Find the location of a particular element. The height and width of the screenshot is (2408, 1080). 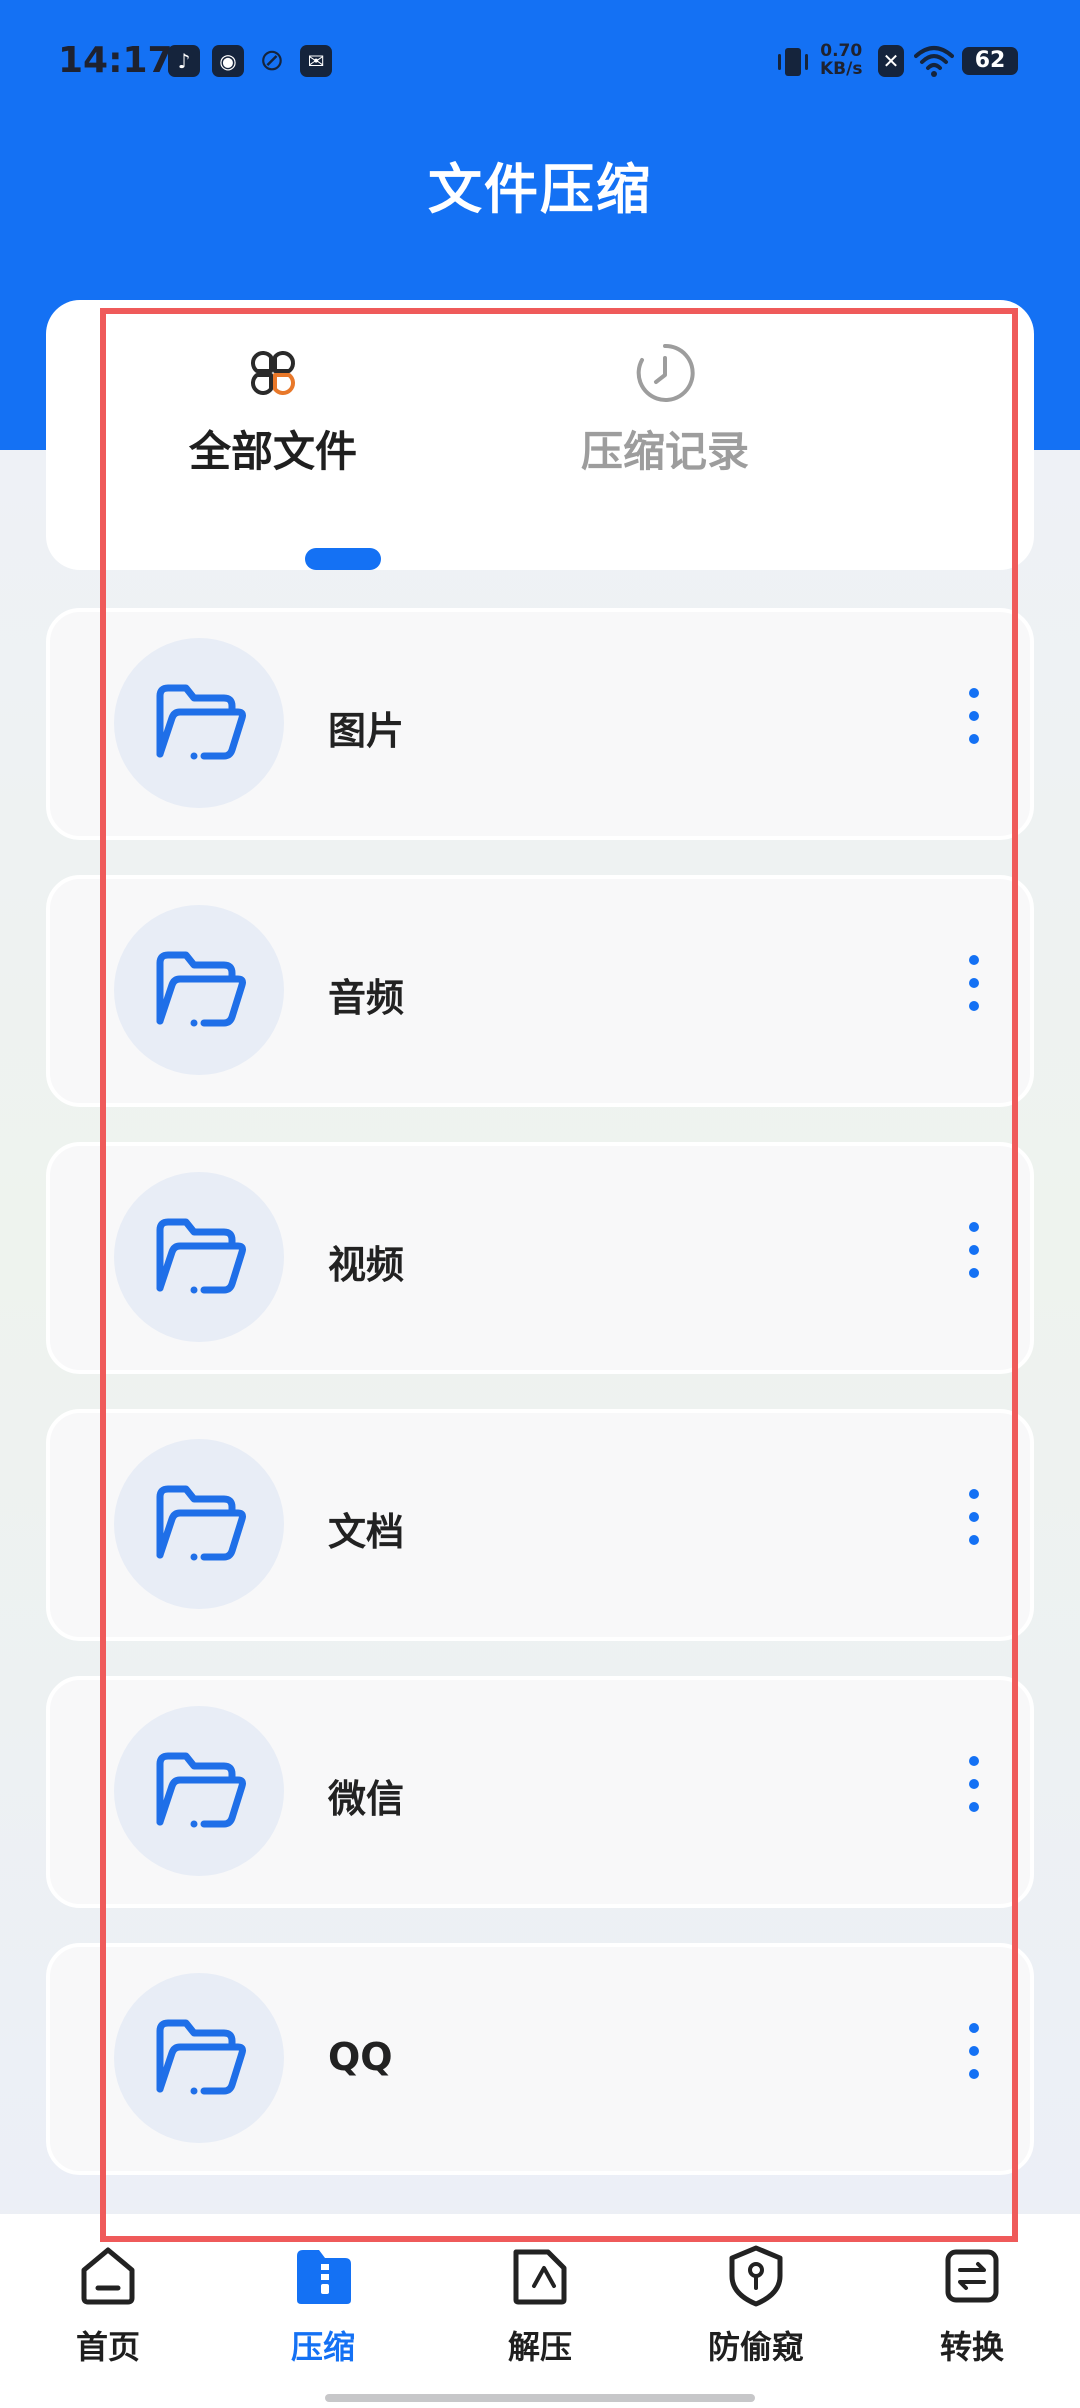

home-icon is located at coordinates (108, 2276).